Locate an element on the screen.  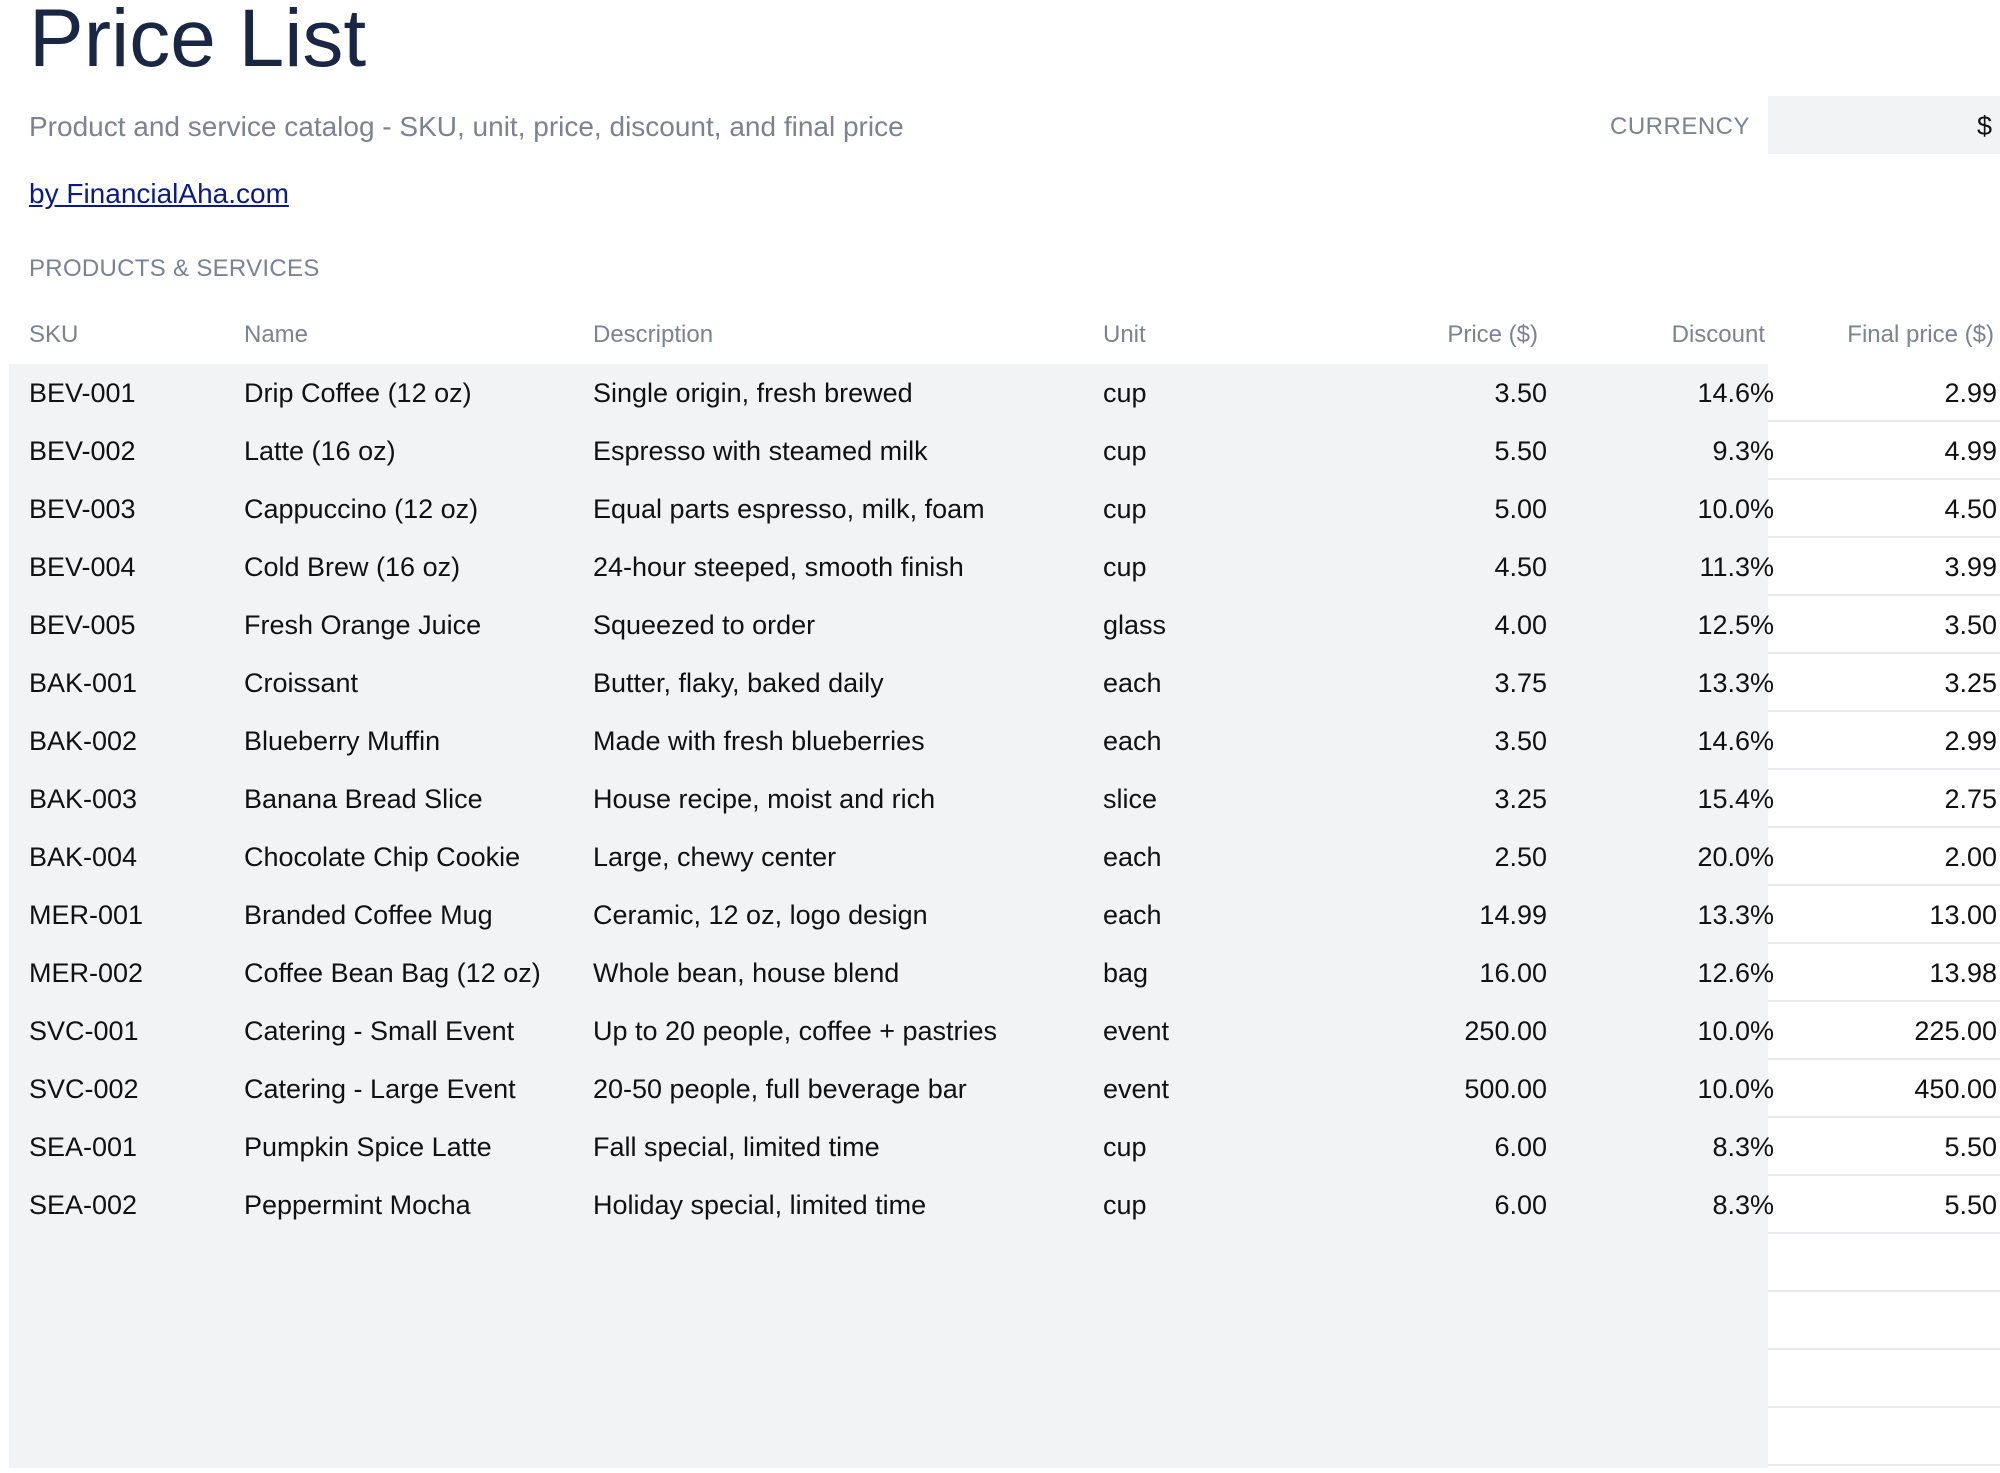
name-cell: Coffee Bean Bag (12 oz) is located at coordinates (392, 973).